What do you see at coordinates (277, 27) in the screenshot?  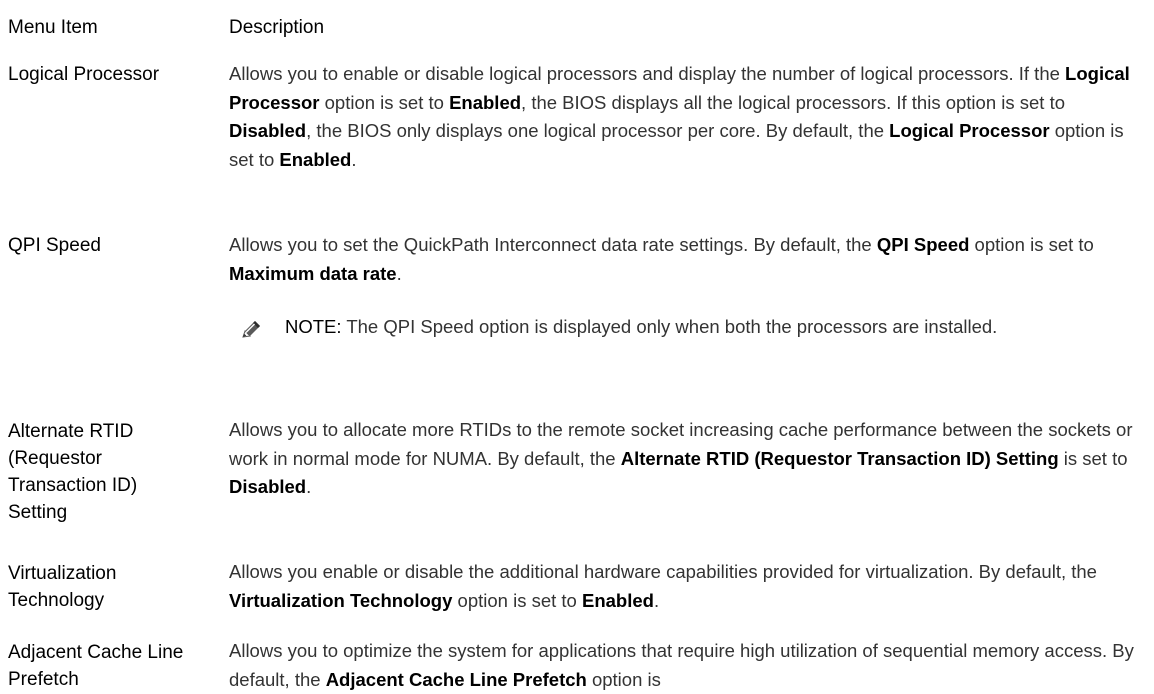 I see `column-header-description: Description` at bounding box center [277, 27].